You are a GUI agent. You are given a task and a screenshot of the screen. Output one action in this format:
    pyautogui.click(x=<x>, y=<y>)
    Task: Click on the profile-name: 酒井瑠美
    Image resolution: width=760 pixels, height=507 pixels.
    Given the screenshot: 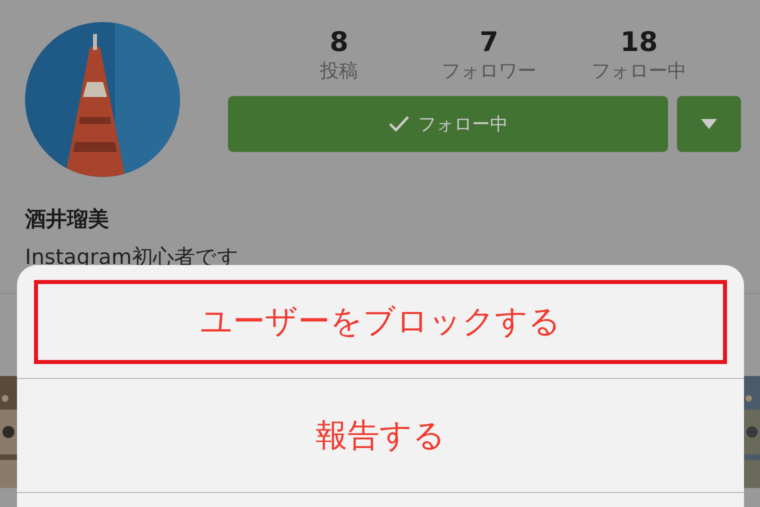 What is the action you would take?
    pyautogui.click(x=67, y=219)
    